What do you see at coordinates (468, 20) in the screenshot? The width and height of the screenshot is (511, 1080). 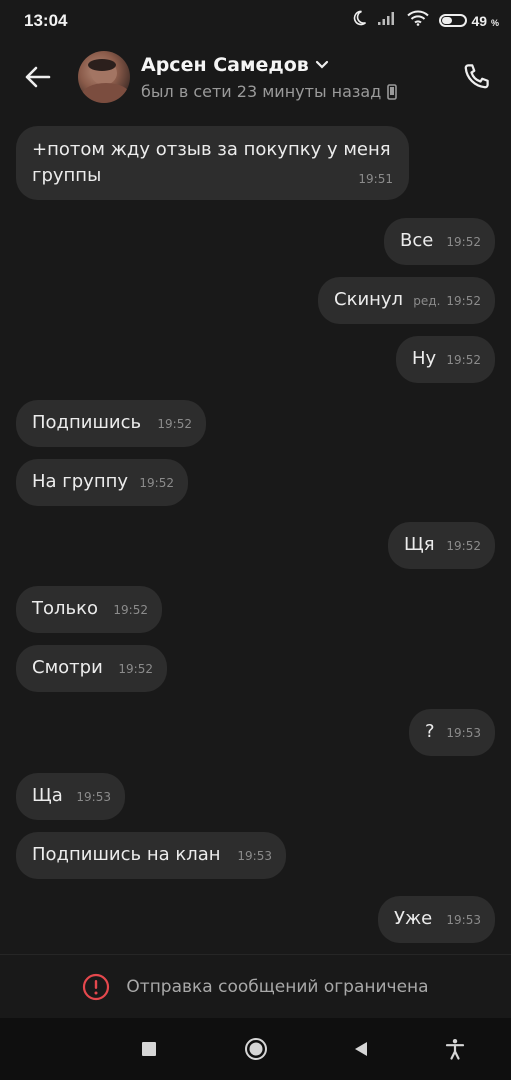 I see `battery-indicator: 49 %` at bounding box center [468, 20].